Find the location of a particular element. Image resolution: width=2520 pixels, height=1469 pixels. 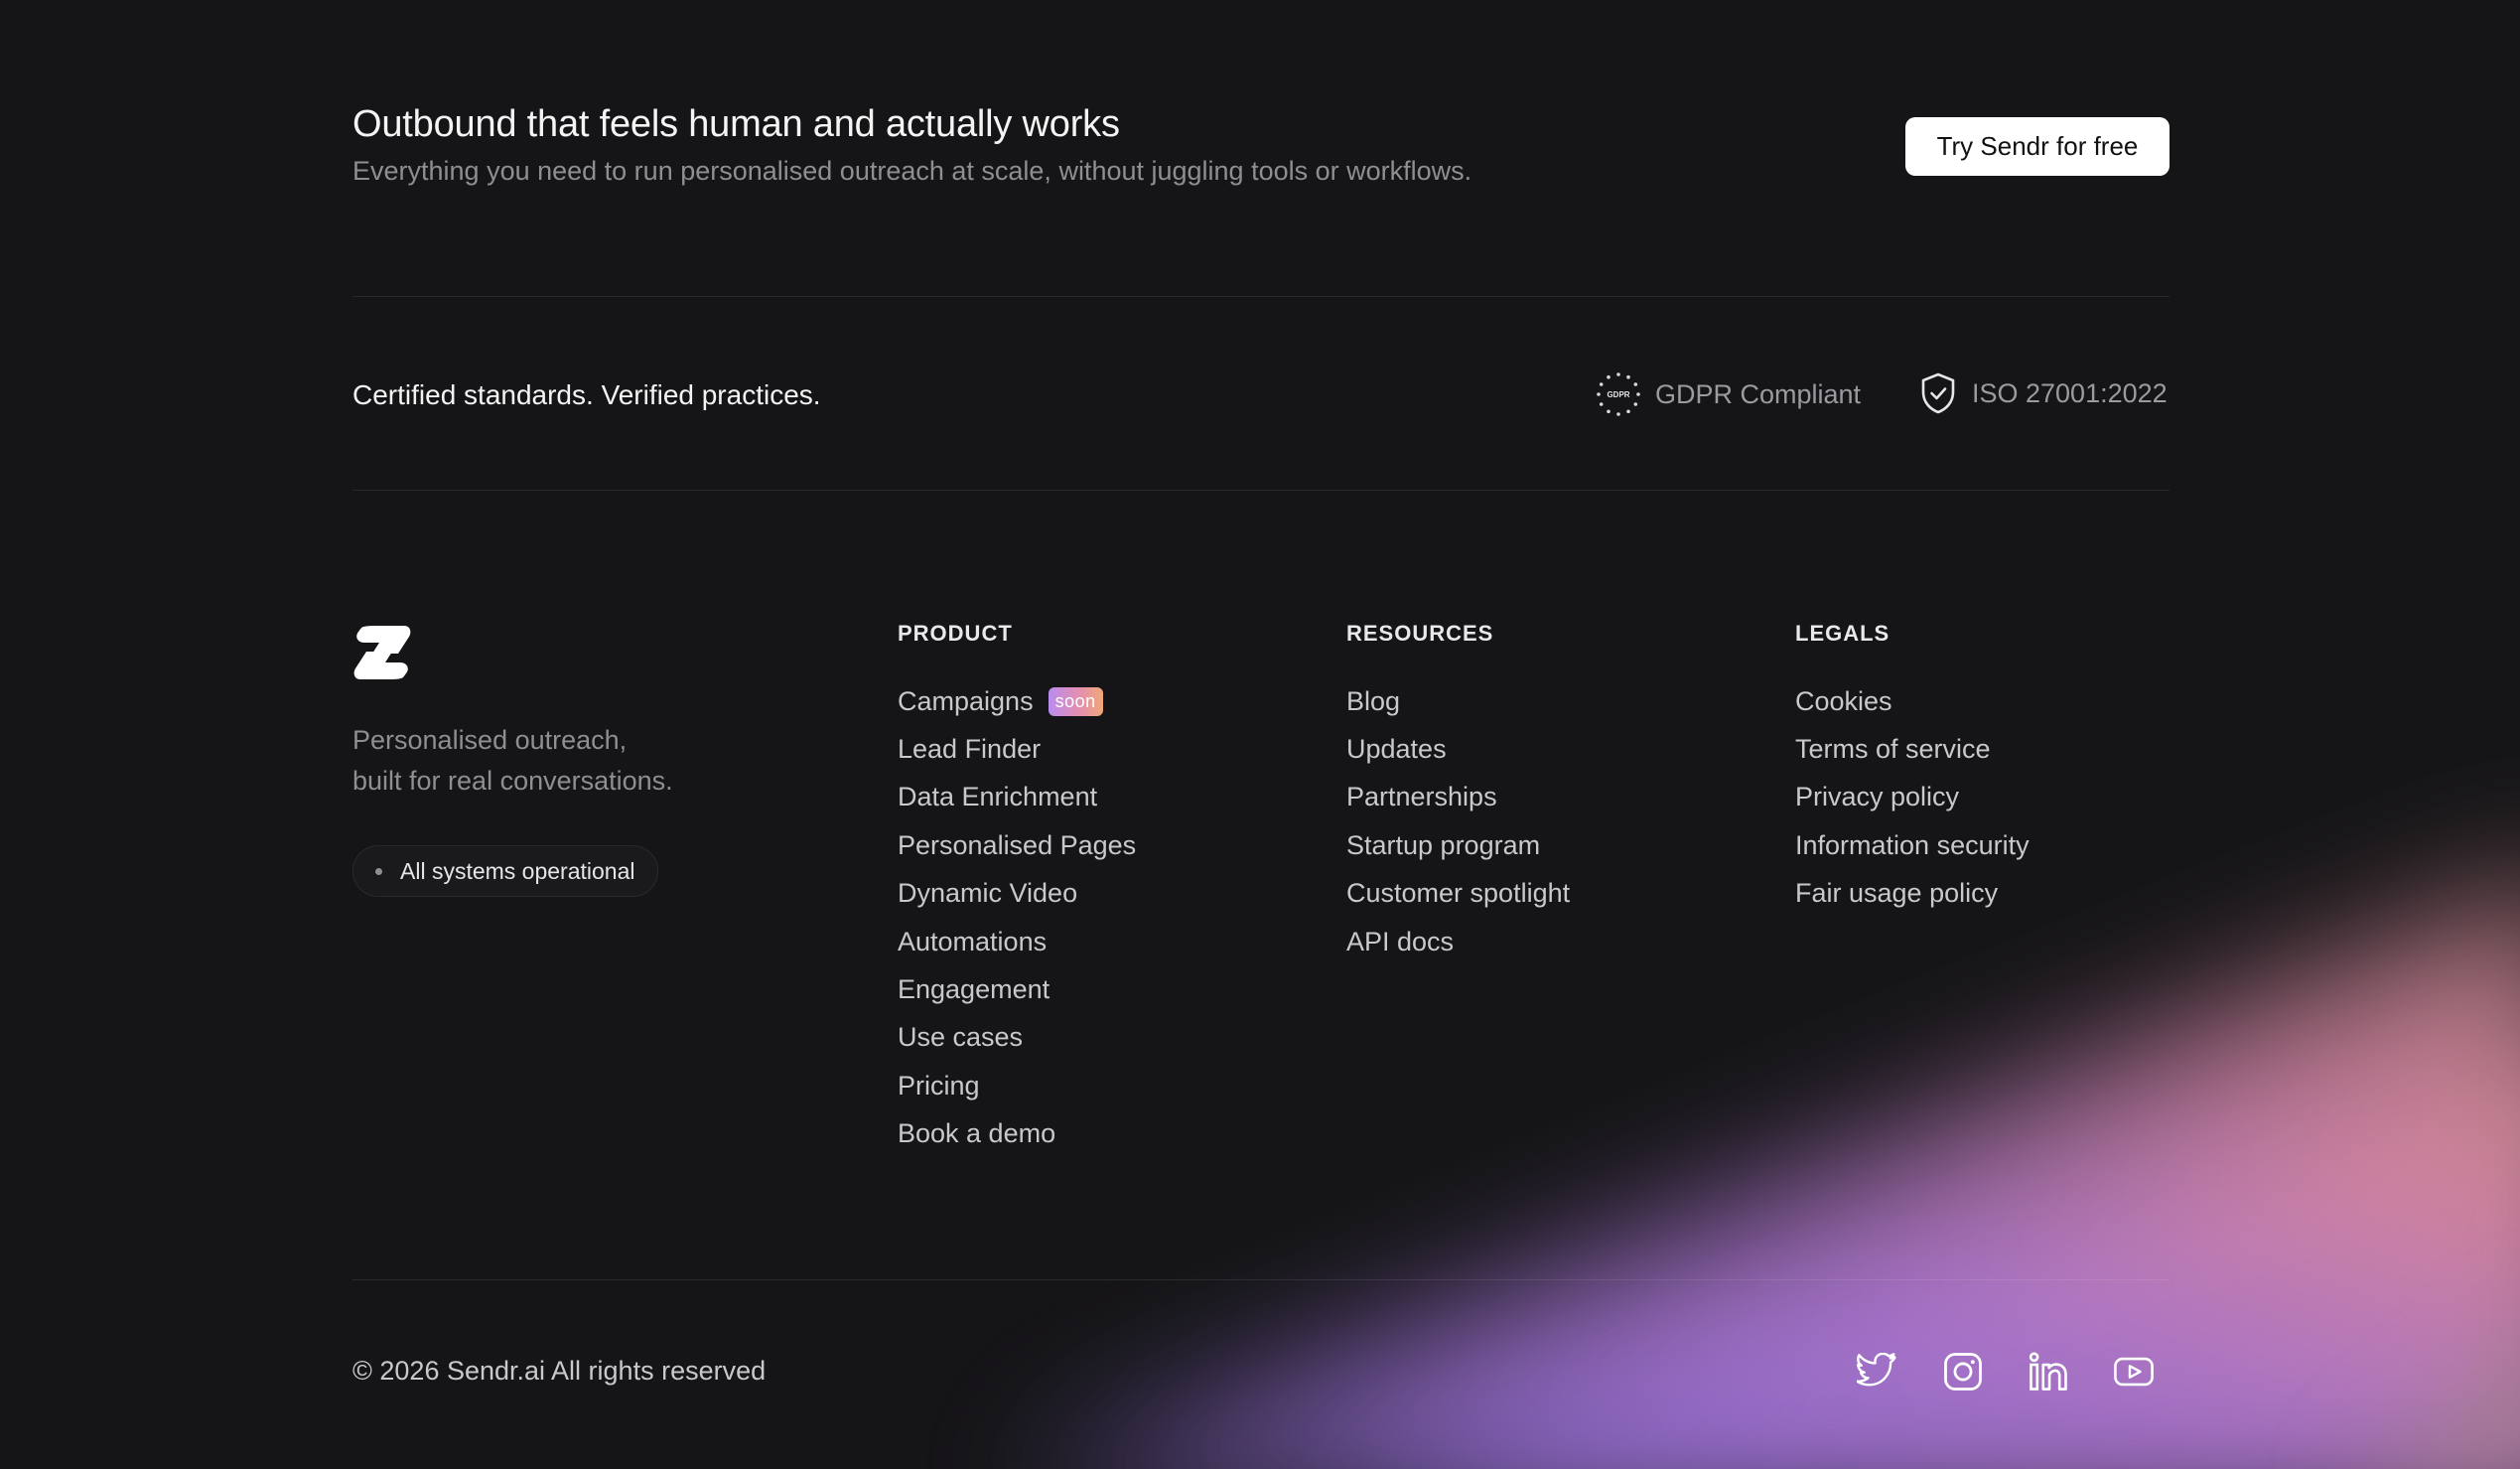

resources-heading: RESOURCES is located at coordinates (1420, 633).